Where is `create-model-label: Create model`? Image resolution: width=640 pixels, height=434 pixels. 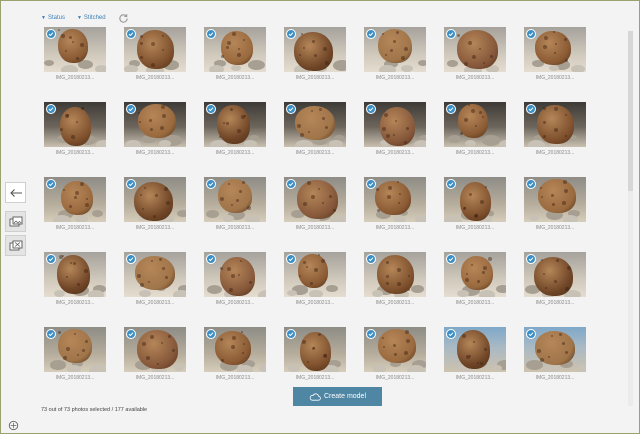
create-model-label: Create model is located at coordinates (345, 396).